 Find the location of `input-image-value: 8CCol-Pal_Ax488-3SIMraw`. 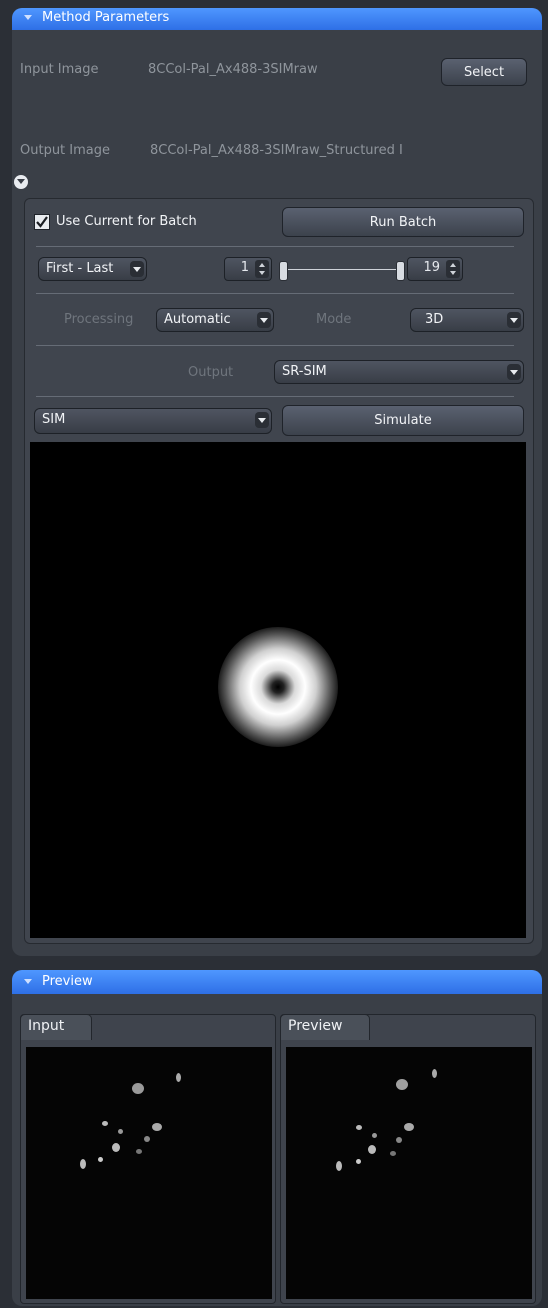

input-image-value: 8CCol-Pal_Ax488-3SIMraw is located at coordinates (233, 69).